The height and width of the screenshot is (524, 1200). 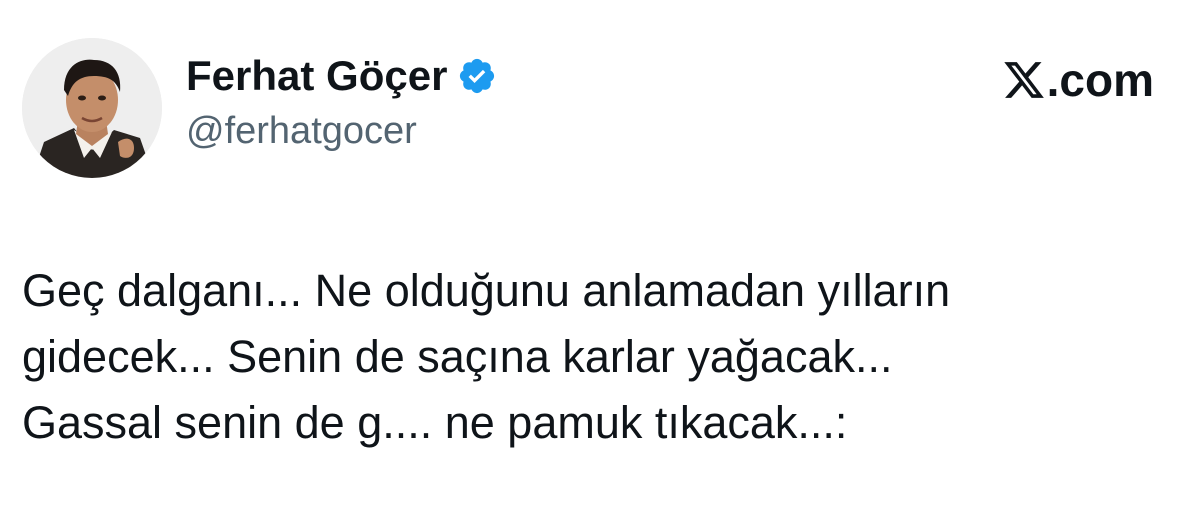 I want to click on brand-mark: .com, so click(x=1078, y=80).